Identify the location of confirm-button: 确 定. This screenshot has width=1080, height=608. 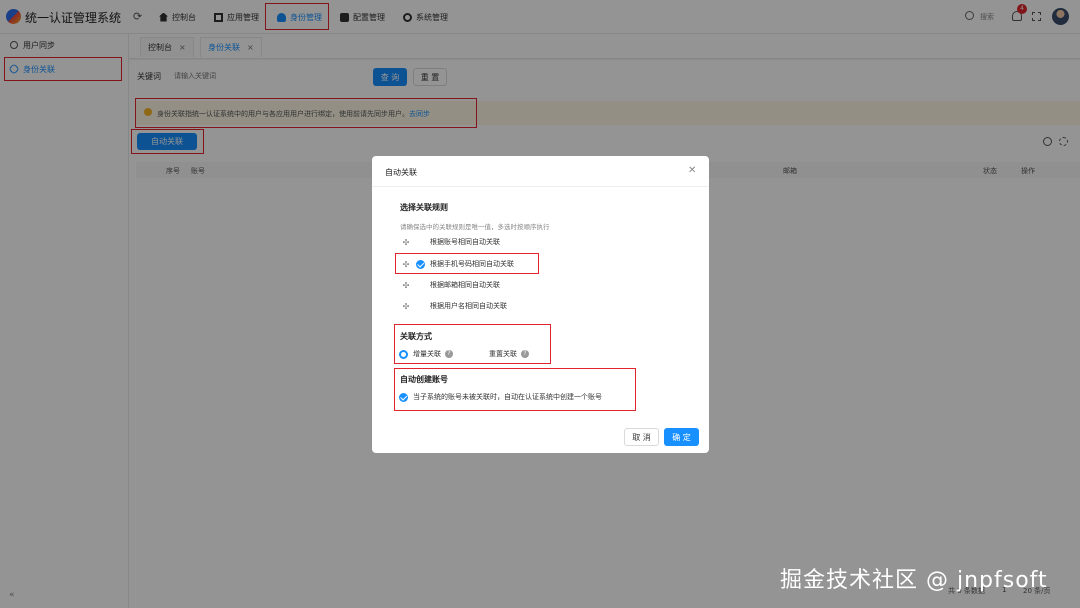
(681, 437).